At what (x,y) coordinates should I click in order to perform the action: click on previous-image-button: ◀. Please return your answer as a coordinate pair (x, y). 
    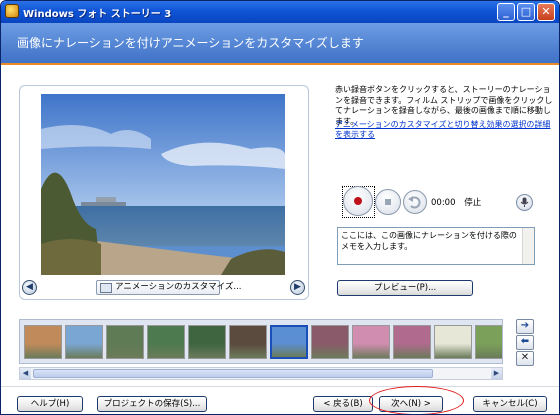
    Looking at the image, I should click on (29, 287).